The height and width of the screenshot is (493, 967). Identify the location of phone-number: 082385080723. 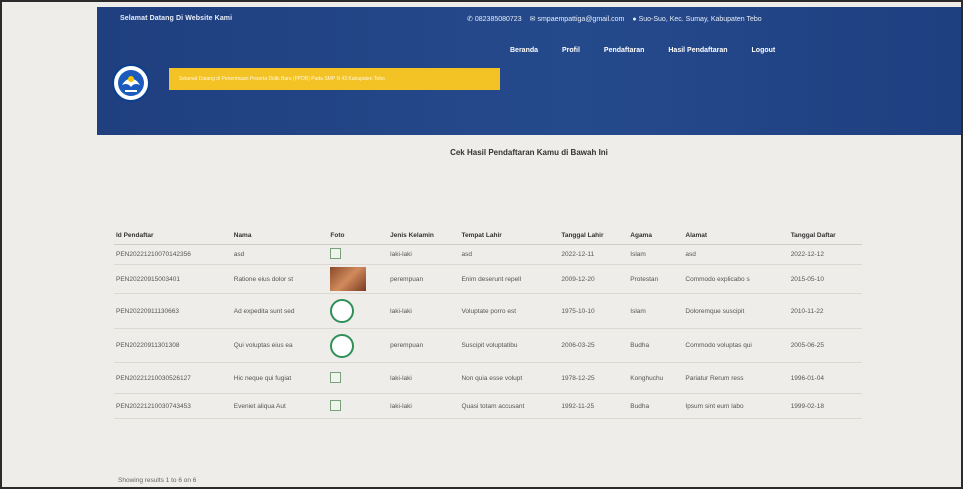
(498, 19).